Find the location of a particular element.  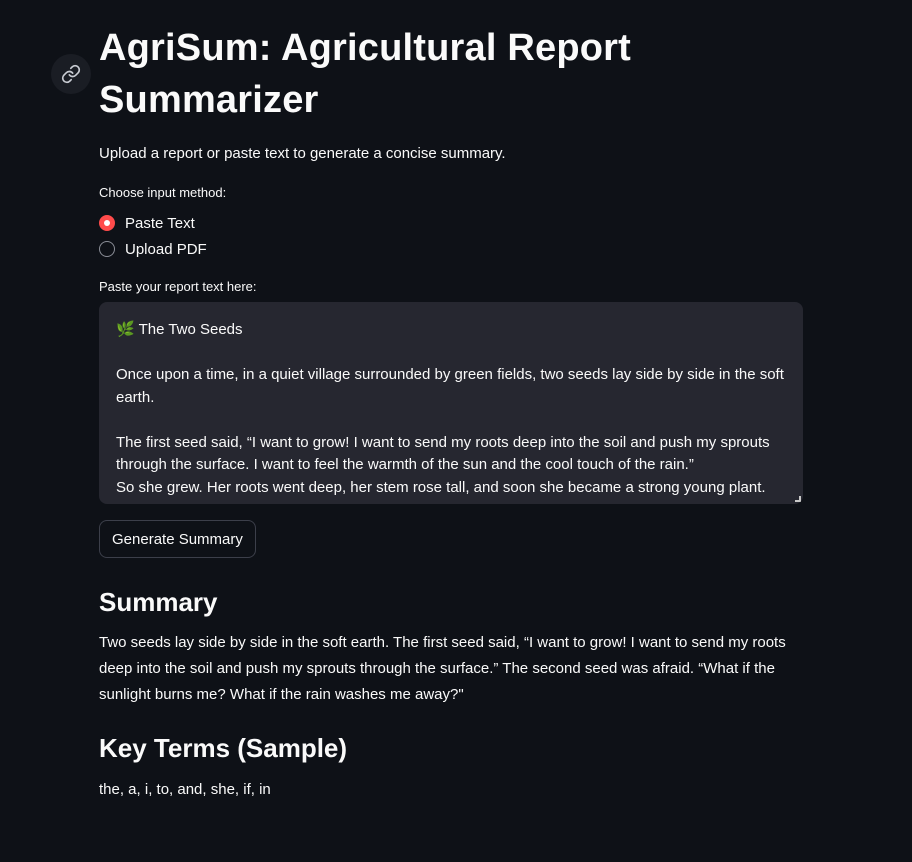

page-title: AgriSum: Agricultural Report Summarizer is located at coordinates (365, 74).